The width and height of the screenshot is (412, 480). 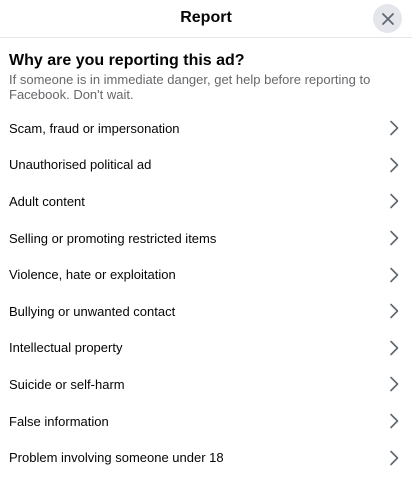 What do you see at coordinates (206, 421) in the screenshot?
I see `option-false-information: False information` at bounding box center [206, 421].